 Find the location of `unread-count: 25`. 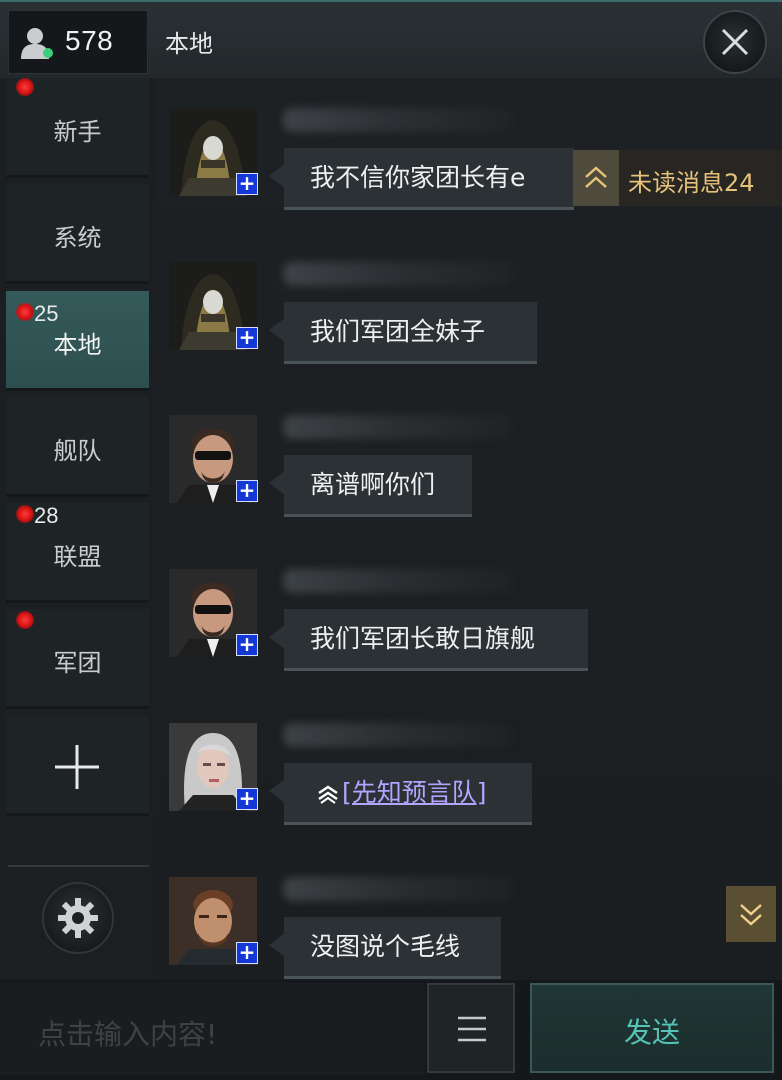

unread-count: 25 is located at coordinates (46, 313).